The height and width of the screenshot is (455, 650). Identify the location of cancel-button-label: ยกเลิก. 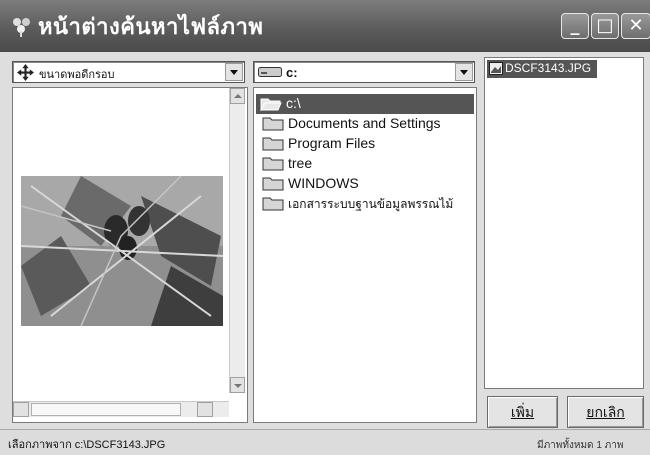
(605, 412).